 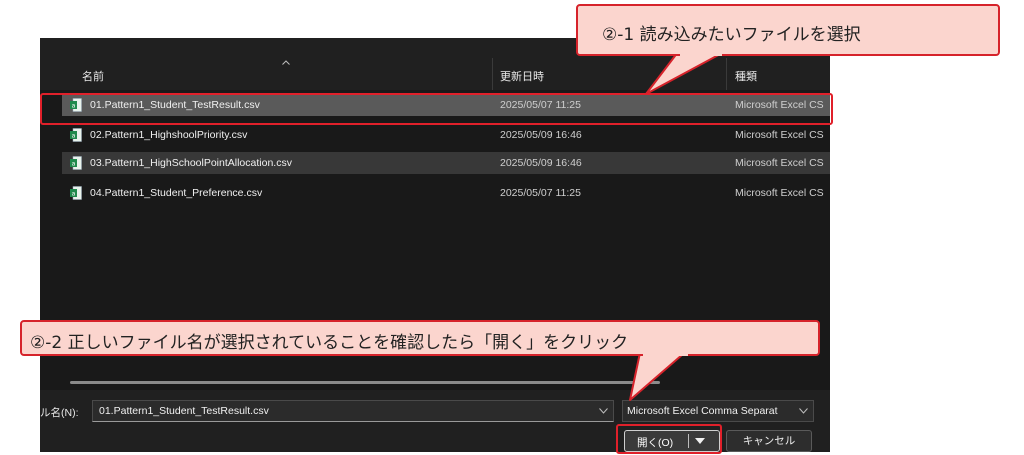 I want to click on callout-text: ②-2 正しいファイル名が選択されていることを確認したら「開く」をクリック, so click(x=329, y=343).